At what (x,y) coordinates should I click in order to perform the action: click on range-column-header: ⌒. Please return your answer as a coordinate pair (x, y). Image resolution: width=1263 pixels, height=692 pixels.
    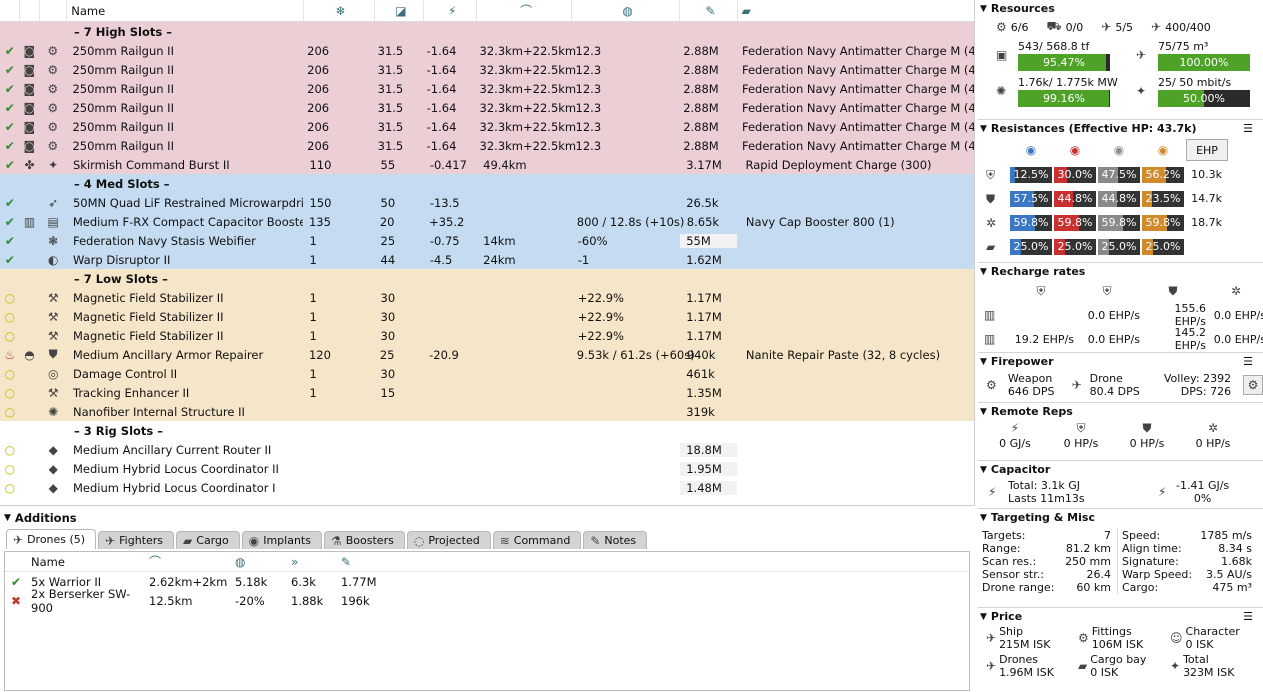
    Looking at the image, I should click on (524, 11).